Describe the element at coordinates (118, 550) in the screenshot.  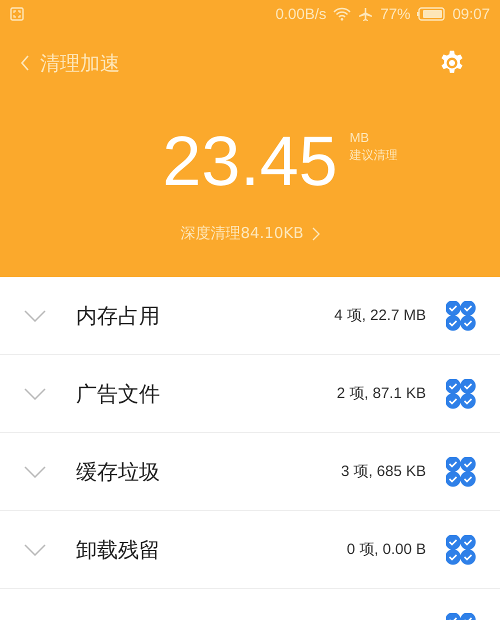
I see `category-name: 卸载残留` at that location.